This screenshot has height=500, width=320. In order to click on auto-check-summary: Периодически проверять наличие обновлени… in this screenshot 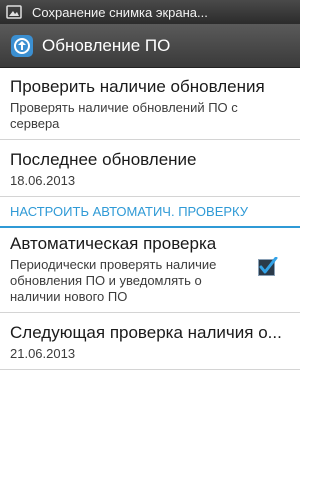, I will do `click(113, 280)`.